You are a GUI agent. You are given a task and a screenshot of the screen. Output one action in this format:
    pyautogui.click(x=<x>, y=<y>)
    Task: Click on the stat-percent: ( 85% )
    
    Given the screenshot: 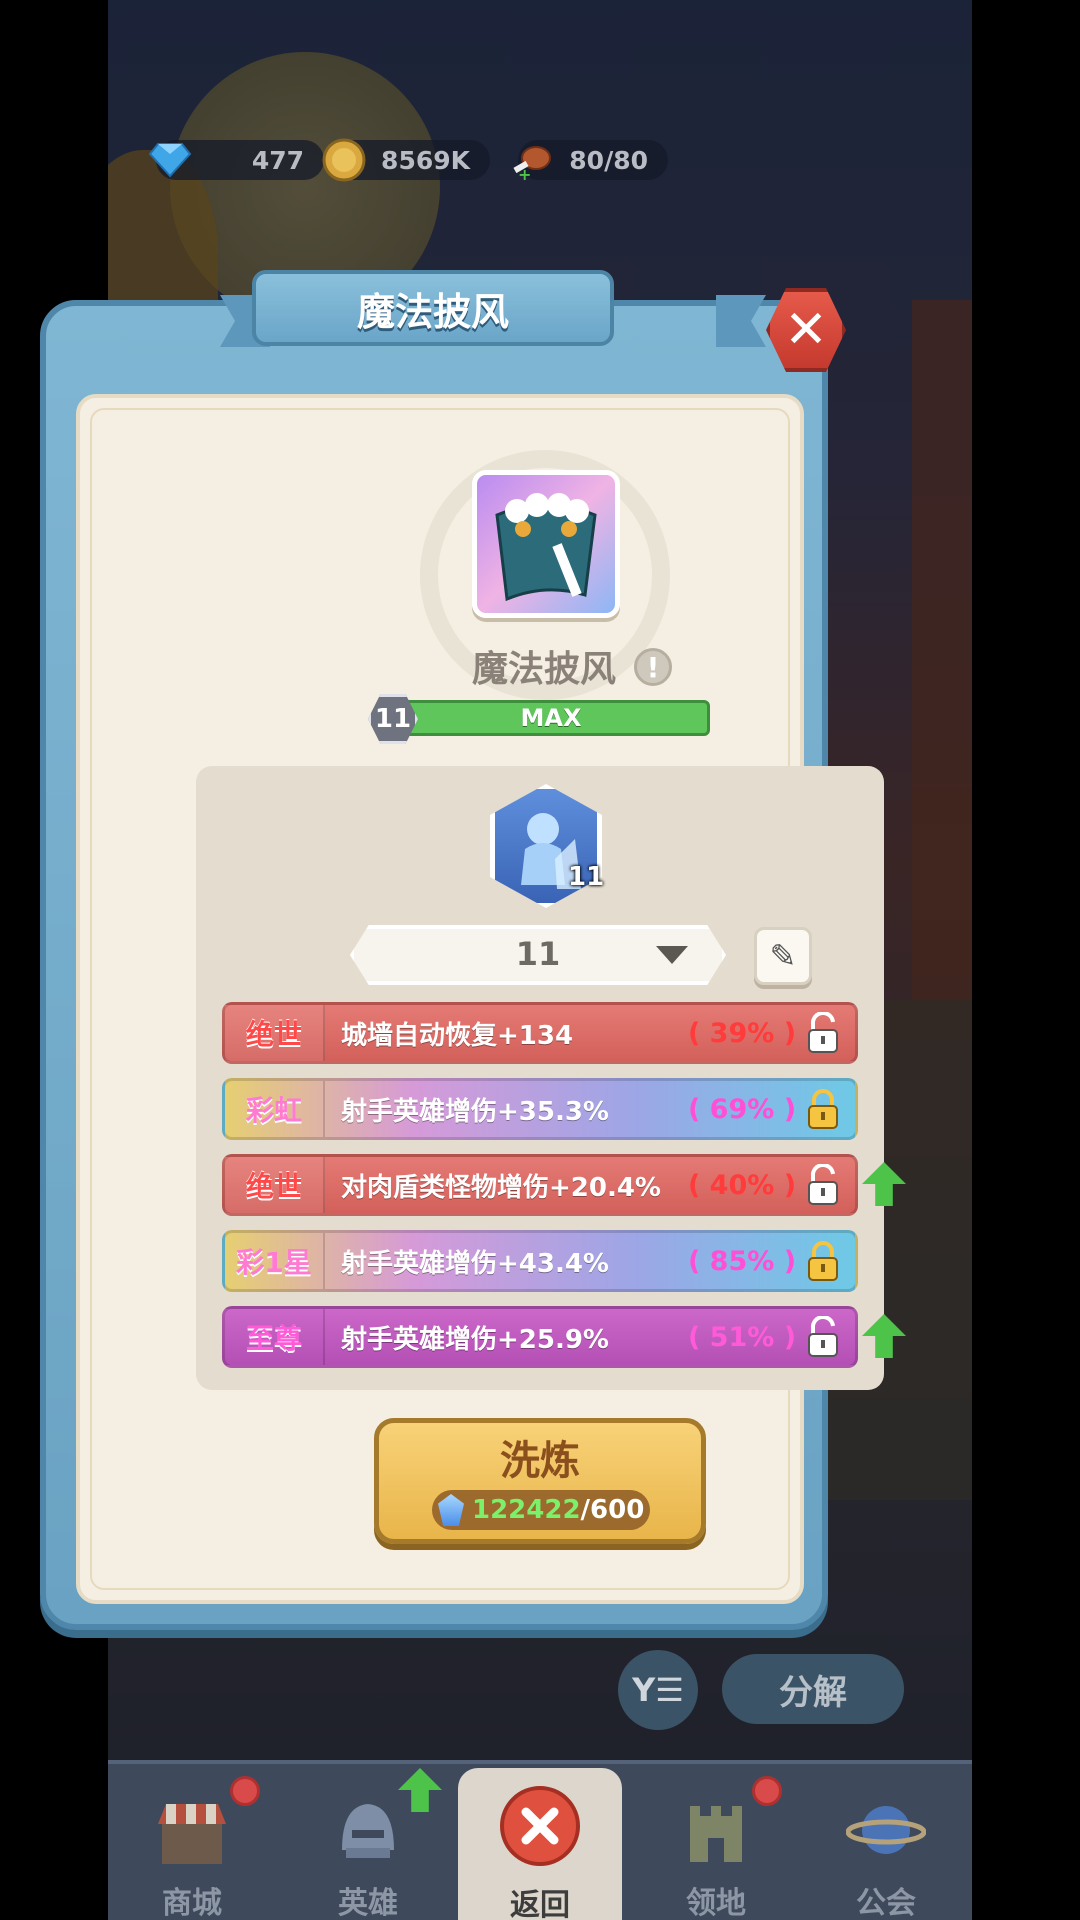 What is the action you would take?
    pyautogui.click(x=742, y=1261)
    